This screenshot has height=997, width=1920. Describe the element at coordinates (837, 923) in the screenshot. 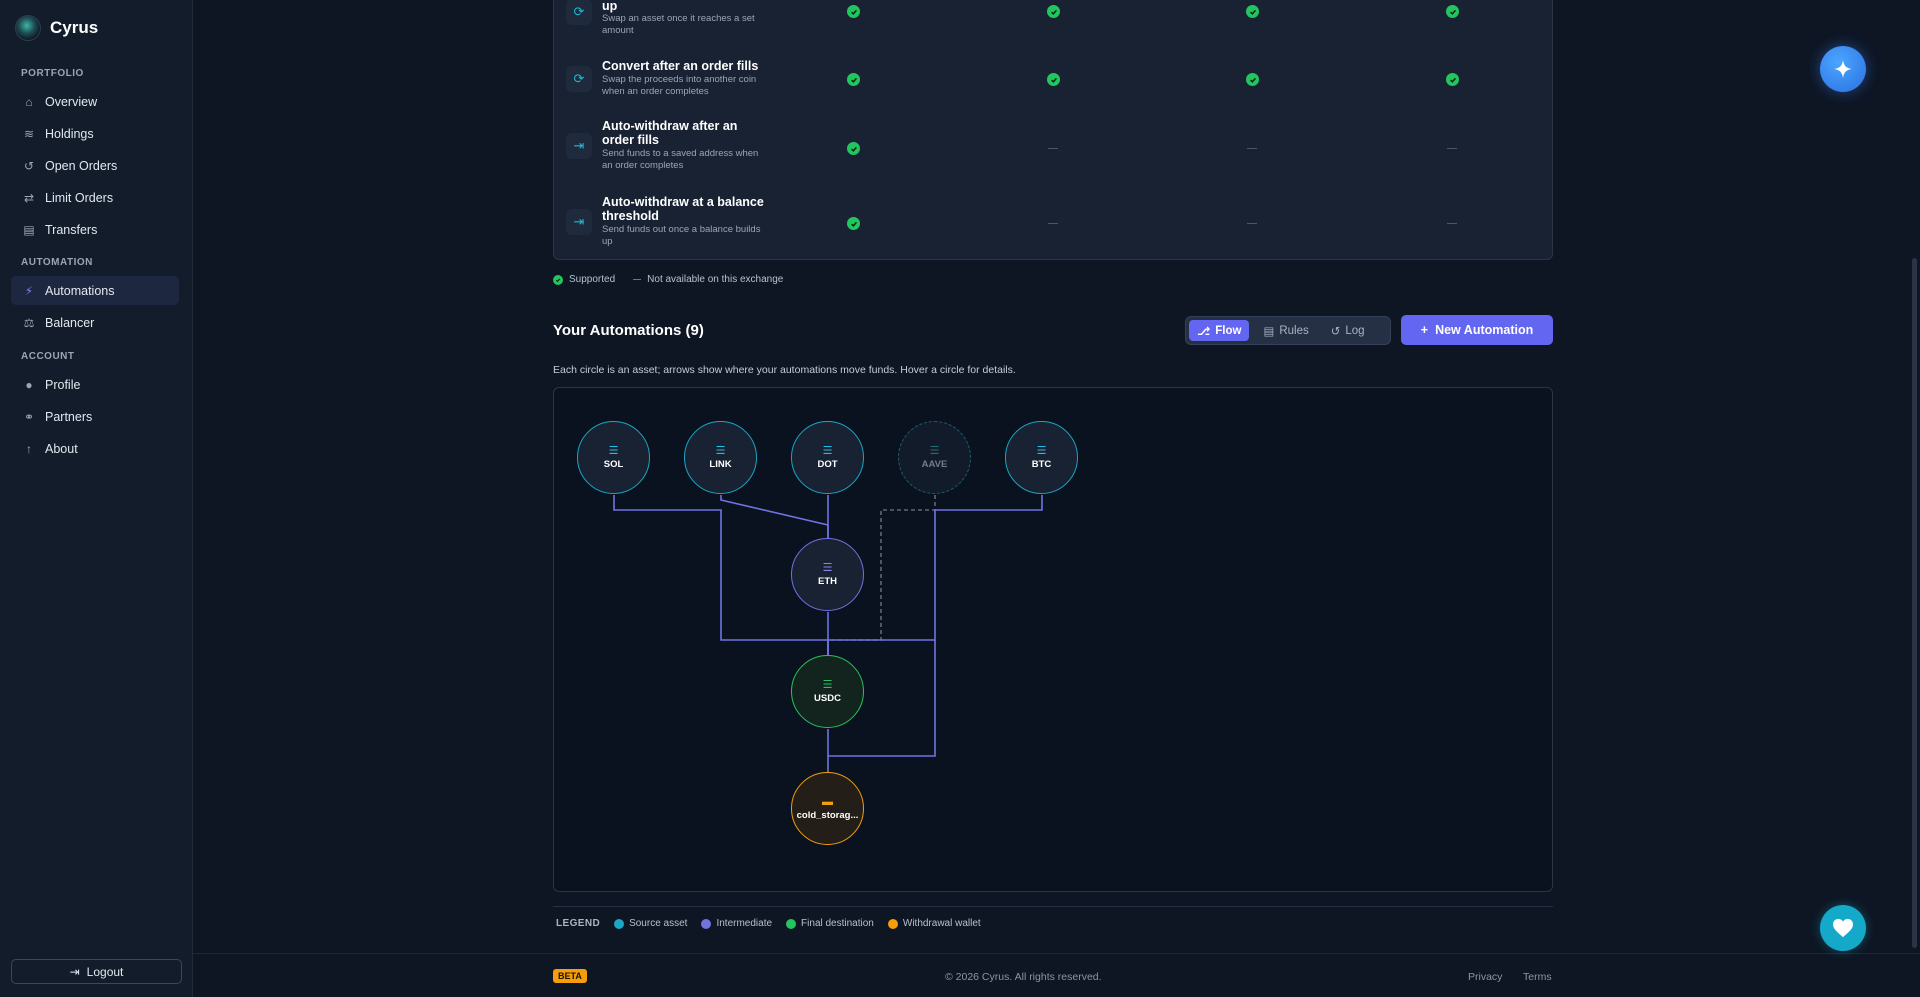

I see `legend-label: Final destination` at that location.